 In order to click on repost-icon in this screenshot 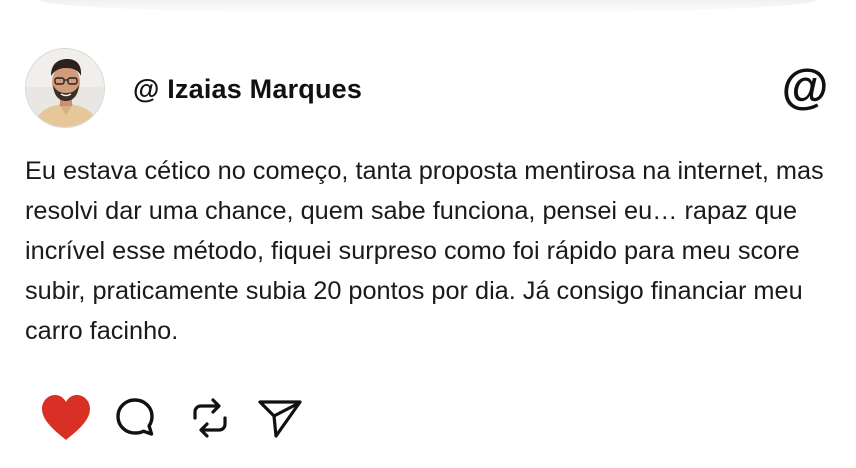, I will do `click(210, 418)`.